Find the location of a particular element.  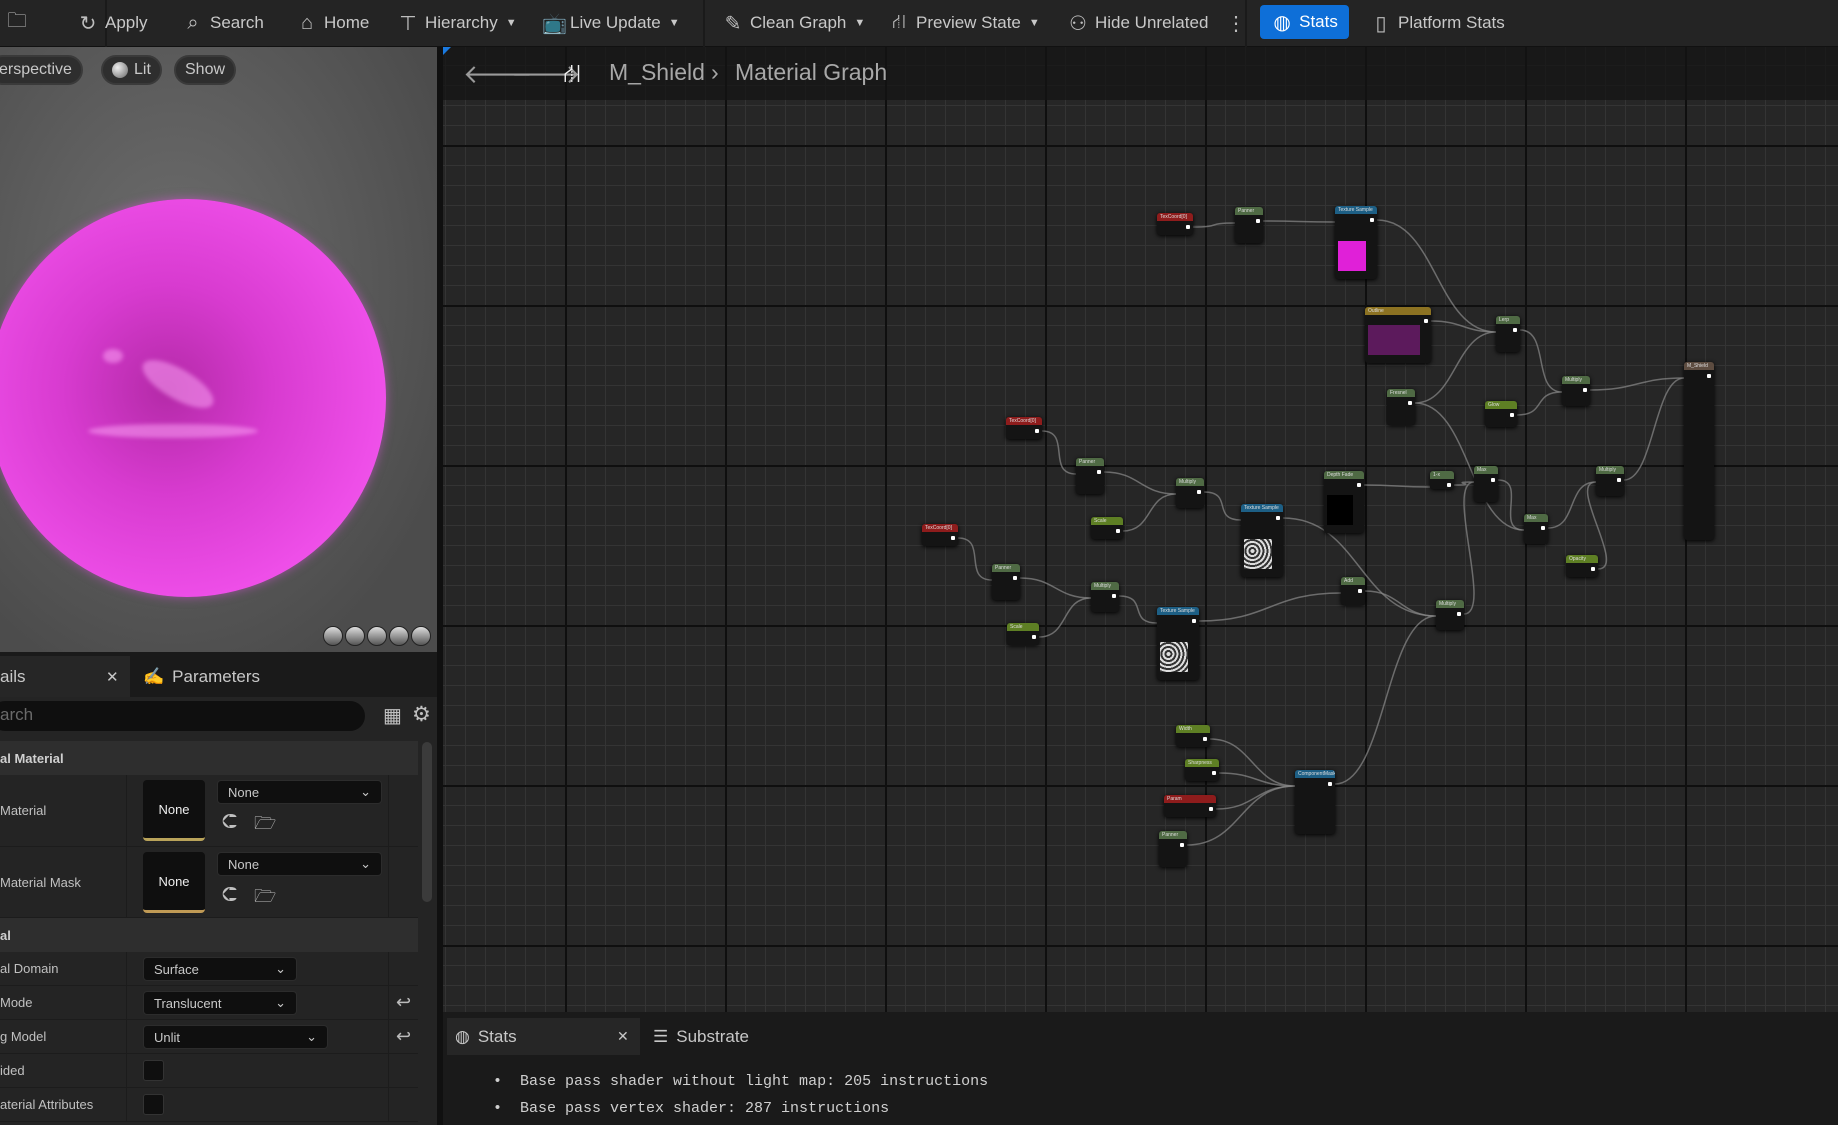

graph-node: Lerp is located at coordinates (1508, 334).